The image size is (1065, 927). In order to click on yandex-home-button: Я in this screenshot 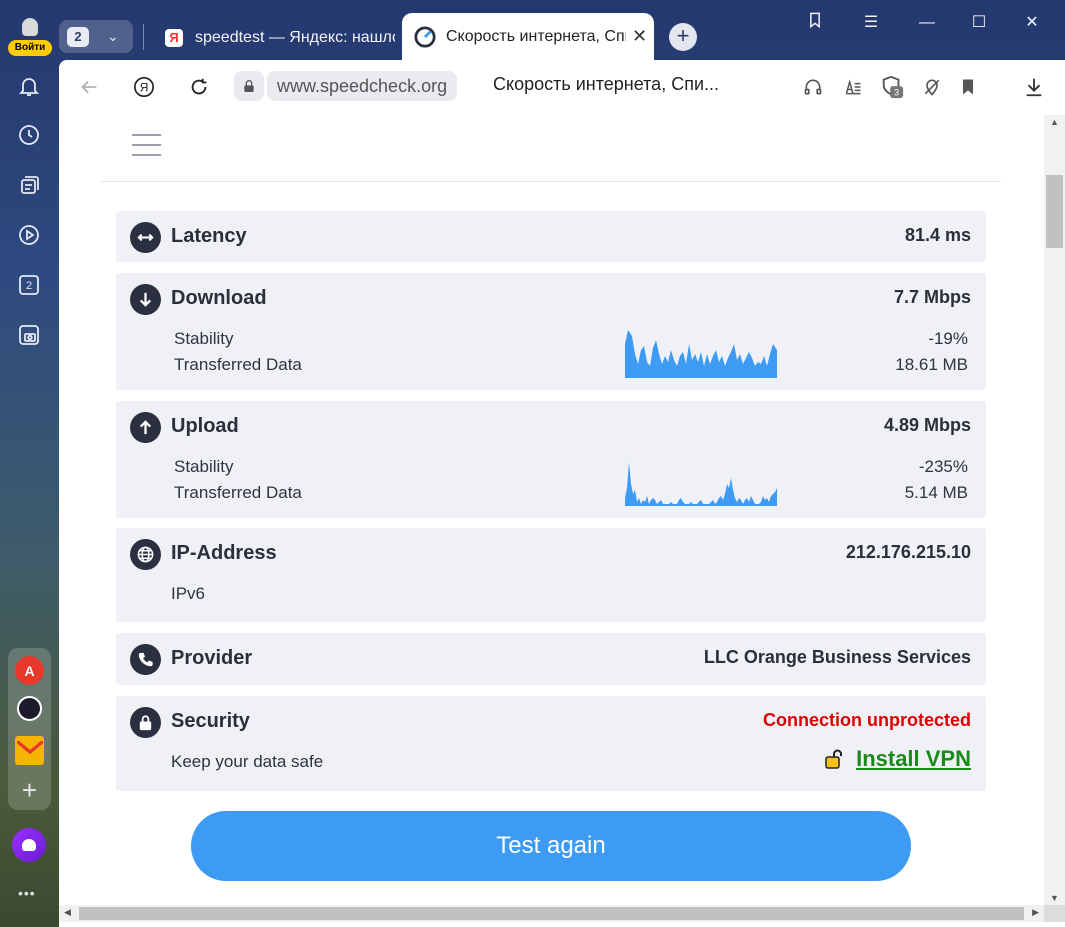, I will do `click(144, 87)`.